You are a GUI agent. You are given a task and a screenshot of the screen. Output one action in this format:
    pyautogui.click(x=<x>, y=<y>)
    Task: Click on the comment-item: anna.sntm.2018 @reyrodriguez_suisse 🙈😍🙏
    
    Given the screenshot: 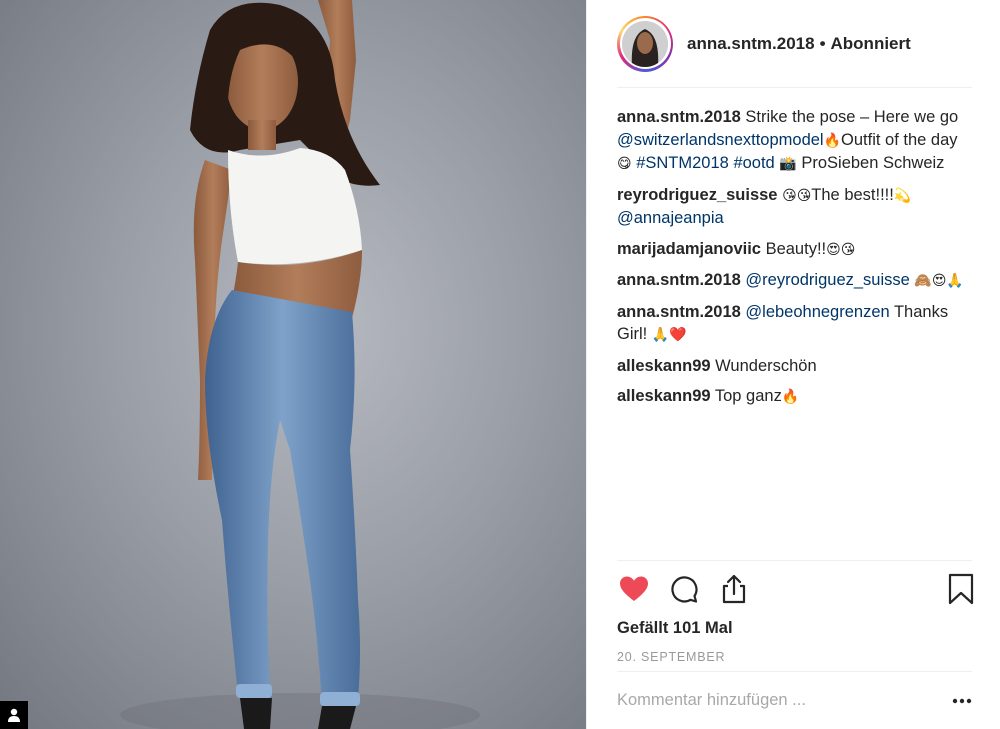 What is the action you would take?
    pyautogui.click(x=794, y=281)
    